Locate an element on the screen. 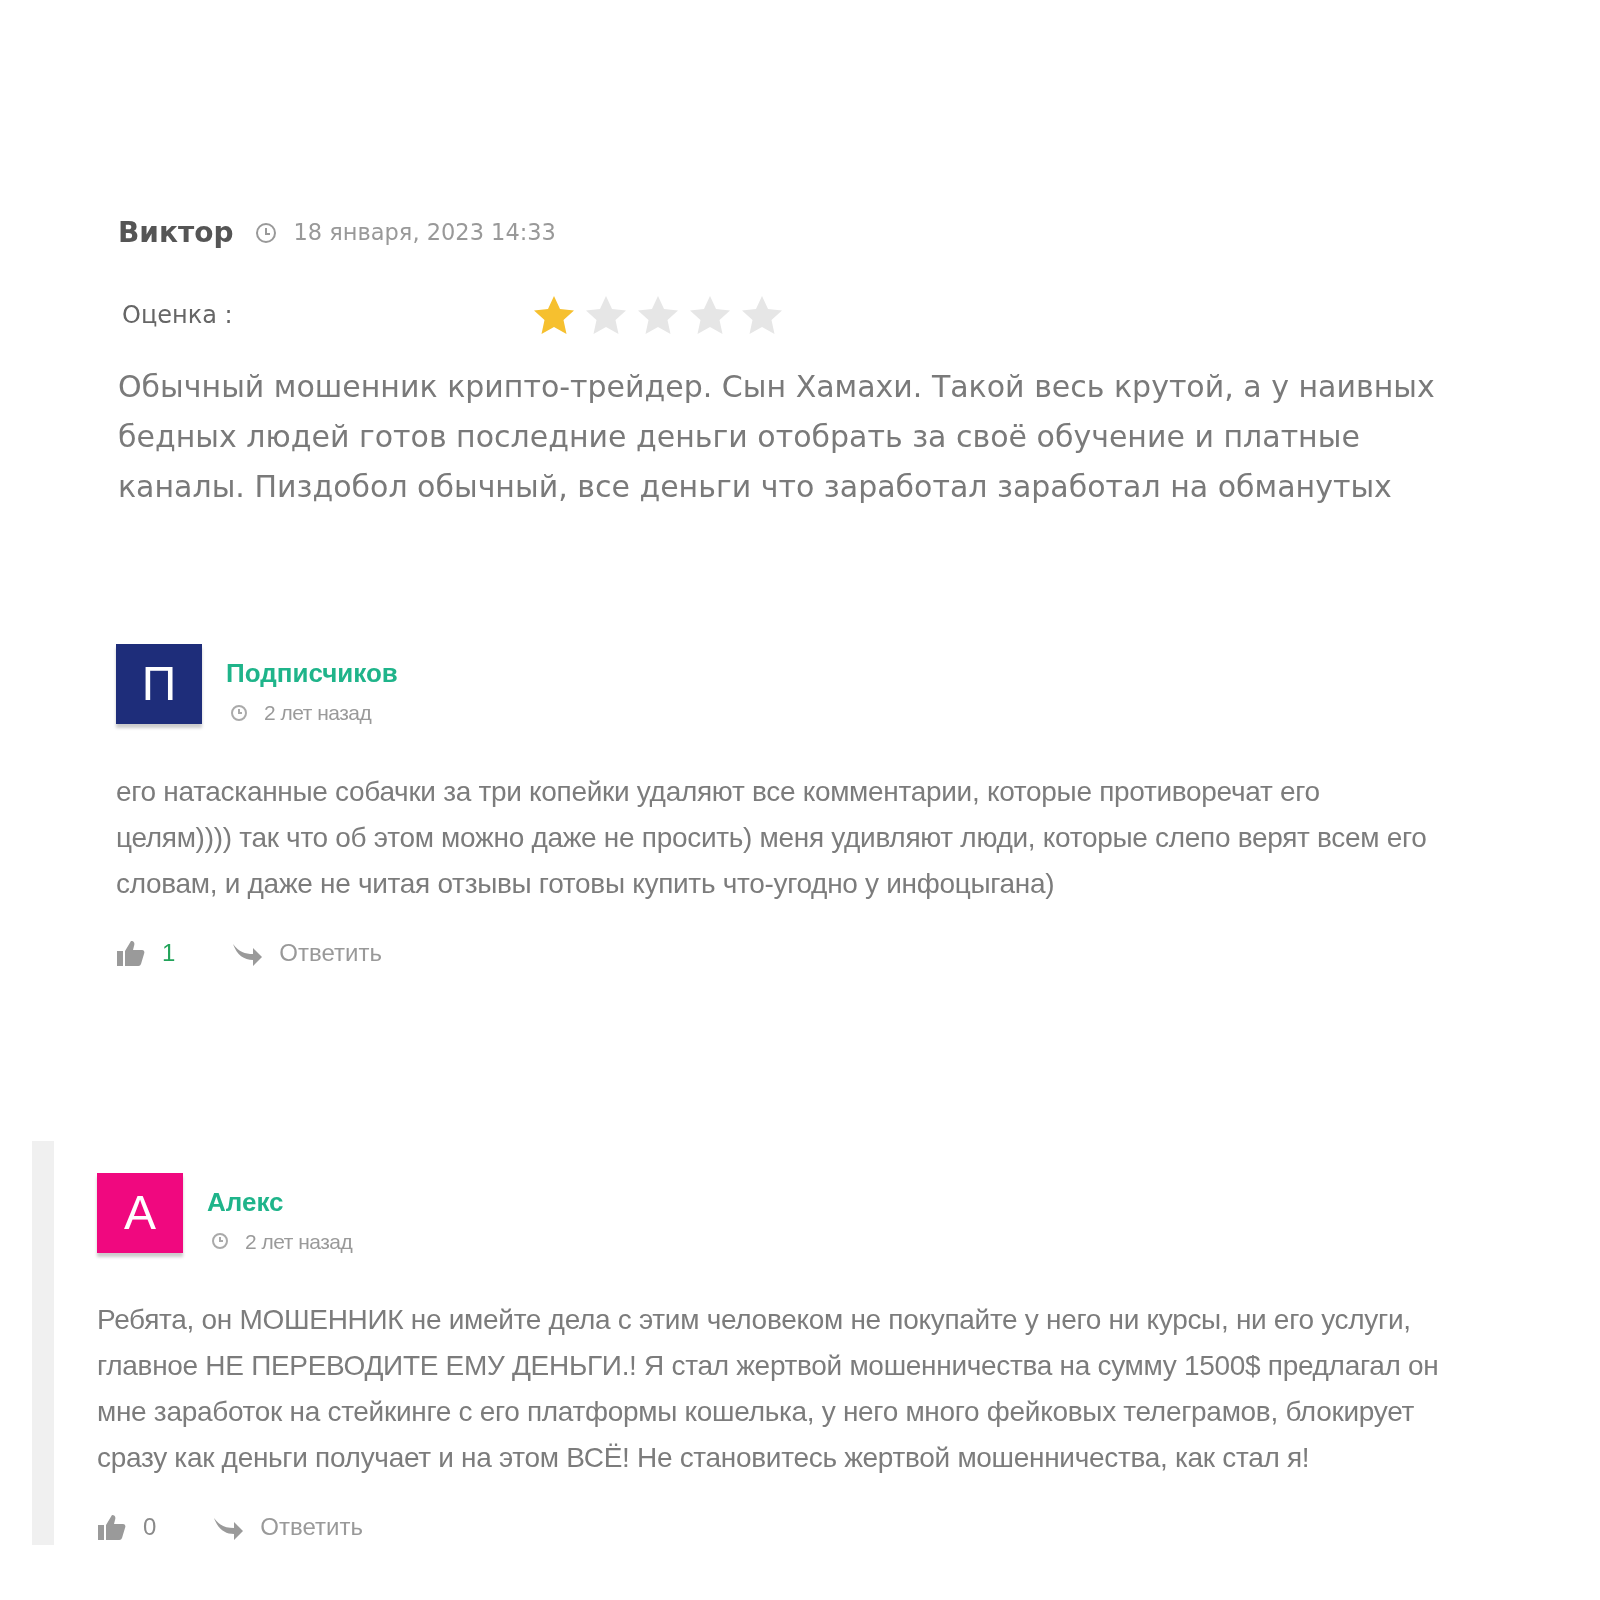 The image size is (1600, 1600). comment-text: его натасканные собачки за три копейки удаляют все комментарии, которые противоречат его целям)))) так что об этом можно даже не просить) меня удивляют люди, которые слепо верят всем его словам, и даже не читая отзывы готовы купить что-угодно у инфоцыгана) is located at coordinates (771, 837).